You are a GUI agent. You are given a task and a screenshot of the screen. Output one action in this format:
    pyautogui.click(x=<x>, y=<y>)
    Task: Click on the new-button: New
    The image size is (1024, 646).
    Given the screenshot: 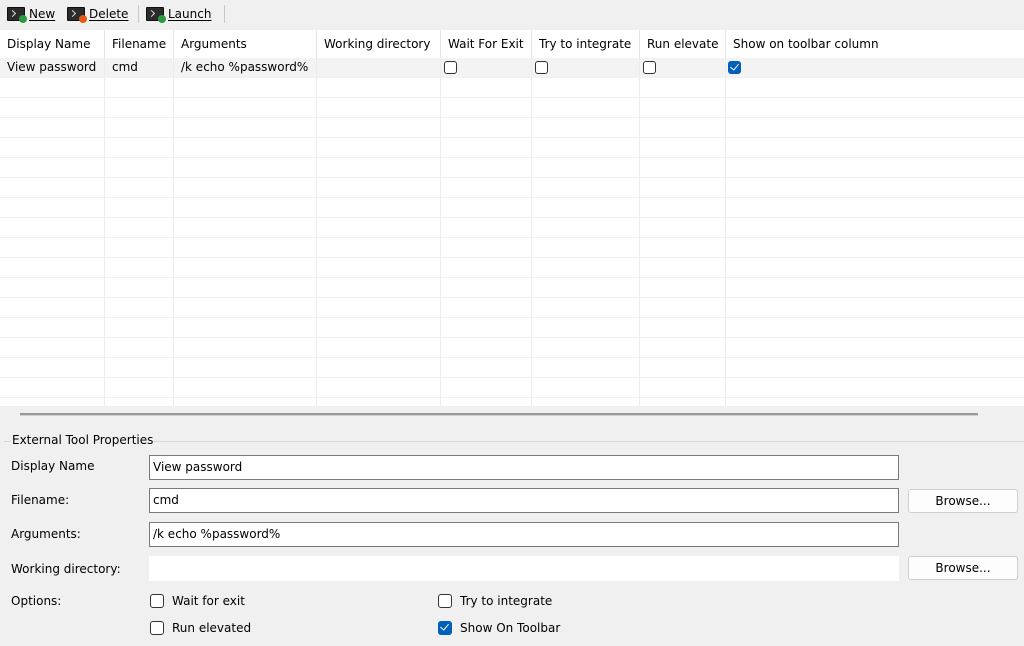 What is the action you would take?
    pyautogui.click(x=31, y=14)
    